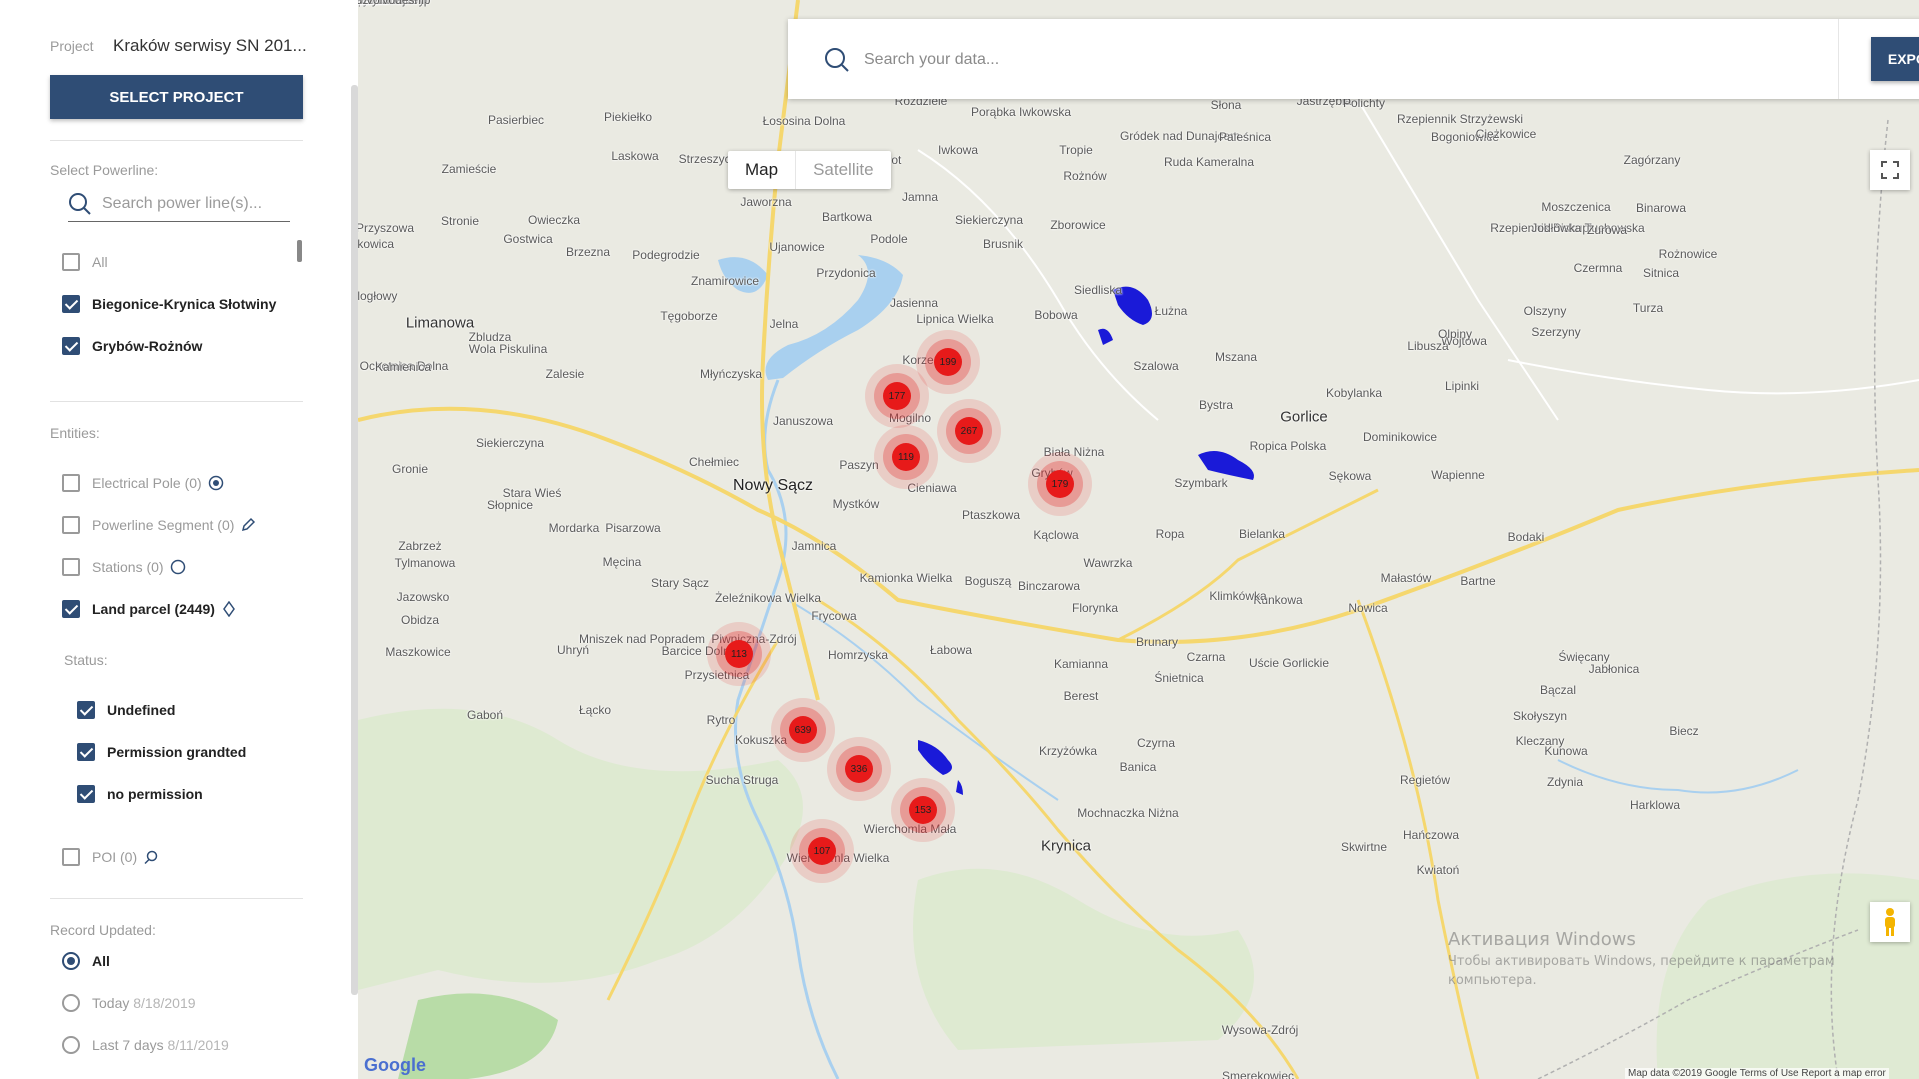 The height and width of the screenshot is (1079, 1919). I want to click on entity-poi: POI (0), so click(110, 857).